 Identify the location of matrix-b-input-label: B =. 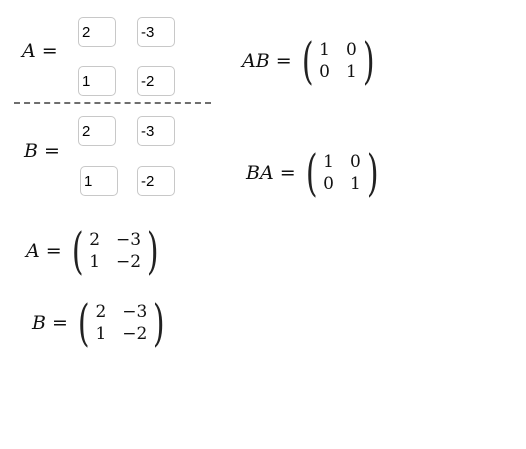
(42, 151).